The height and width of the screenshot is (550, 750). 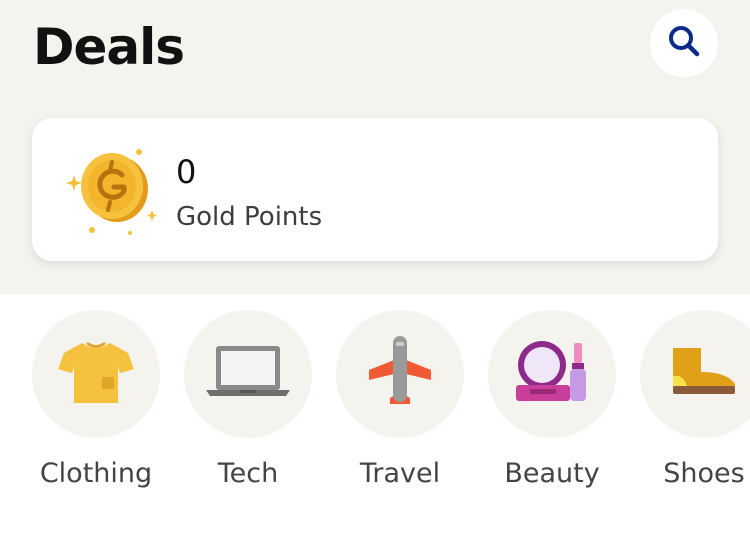 I want to click on boot-icon, so click(x=704, y=374).